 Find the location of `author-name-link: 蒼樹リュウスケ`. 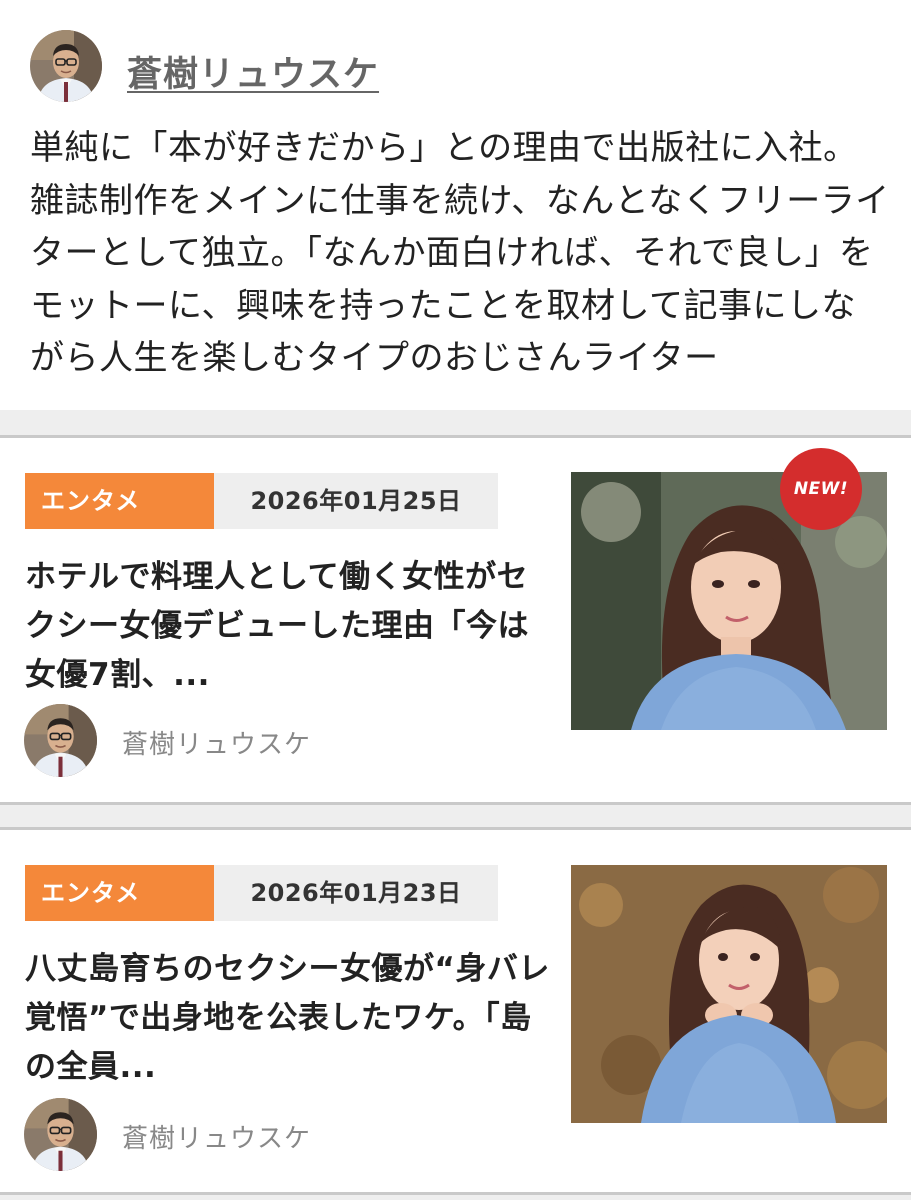

author-name-link: 蒼樹リュウスケ is located at coordinates (253, 71).